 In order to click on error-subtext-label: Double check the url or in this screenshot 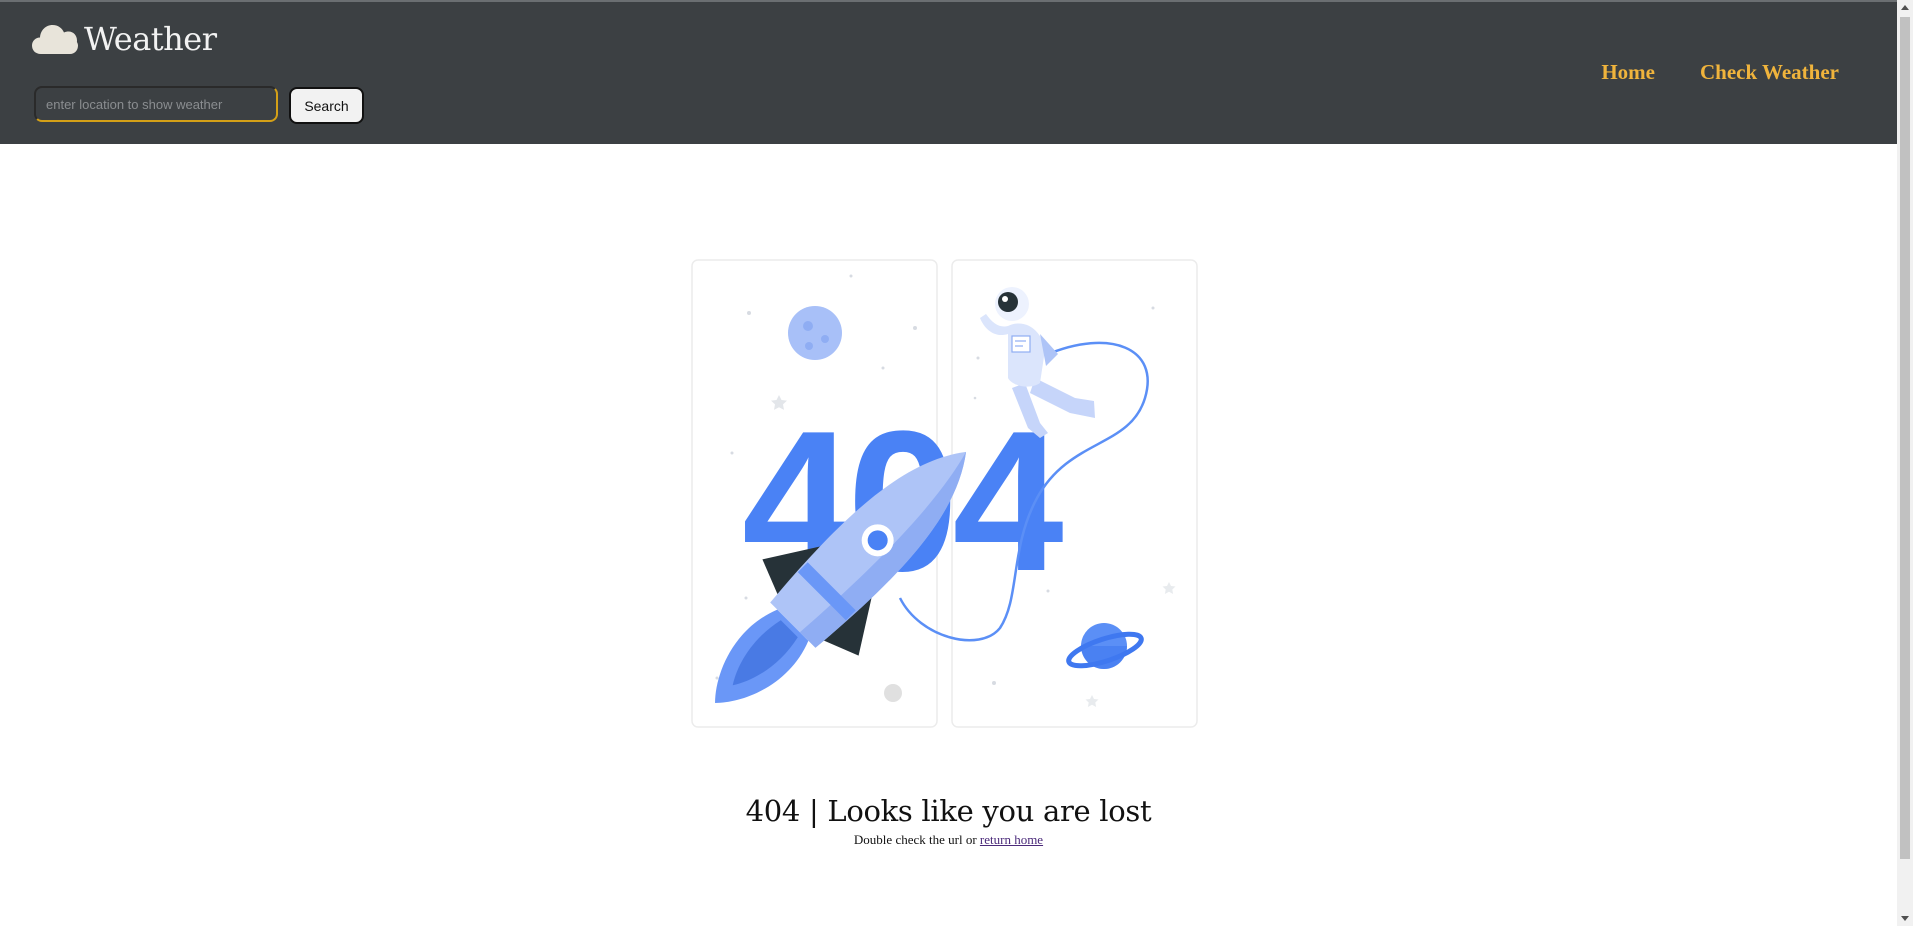, I will do `click(916, 839)`.